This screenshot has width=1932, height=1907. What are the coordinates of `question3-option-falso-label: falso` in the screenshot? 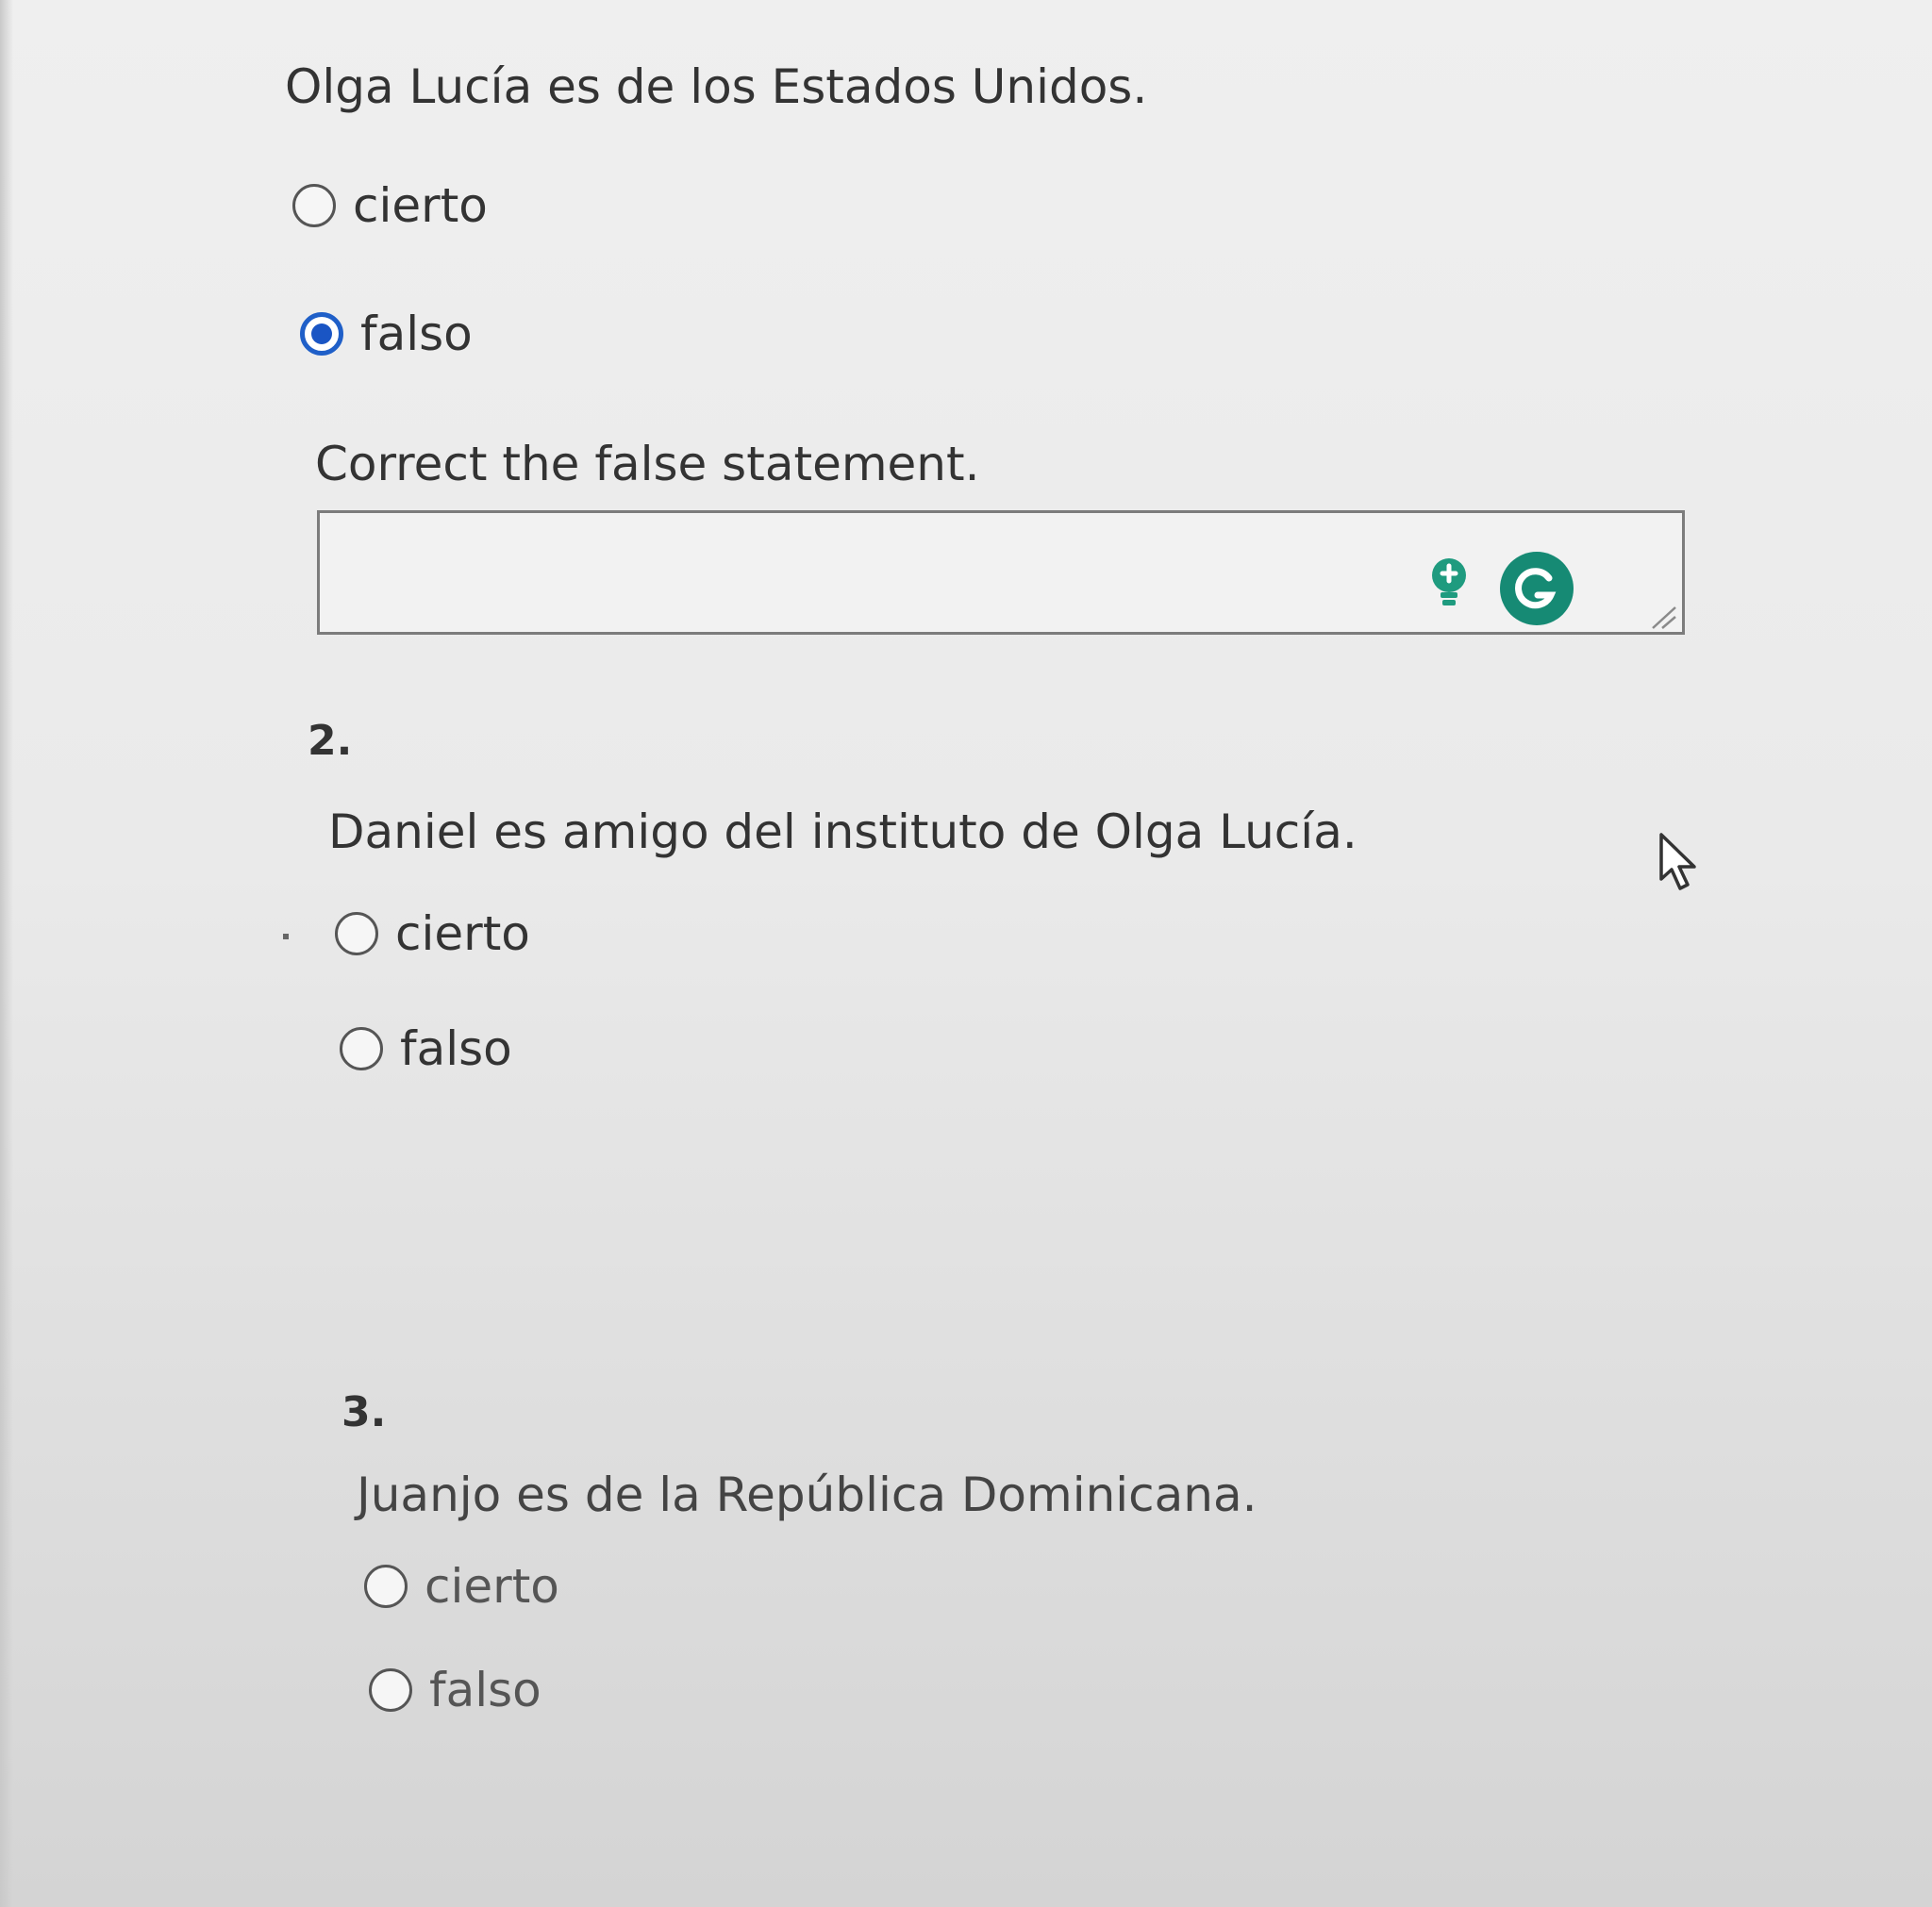 It's located at (485, 1690).